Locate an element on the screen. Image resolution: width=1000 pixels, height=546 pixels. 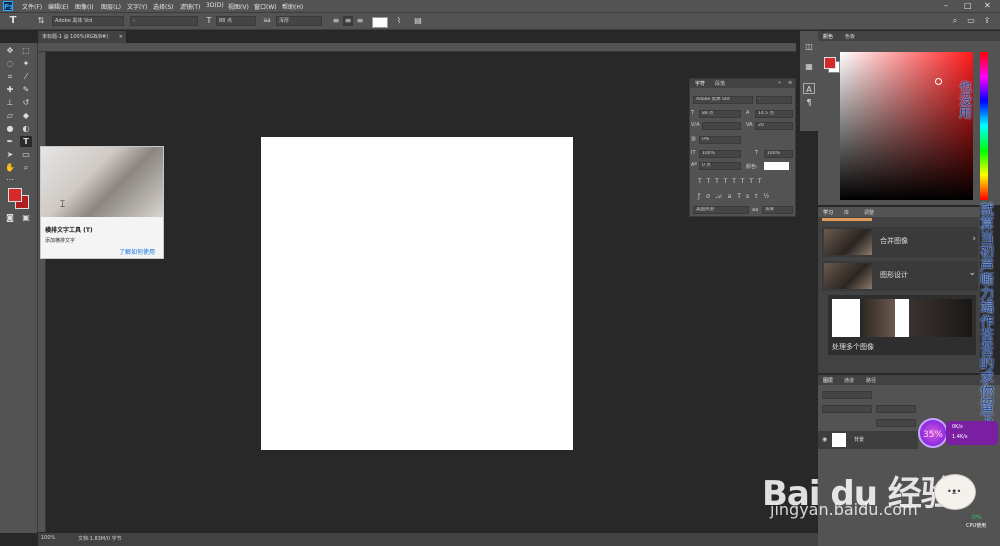
panel-collapse-icon: » is located at coordinates (779, 83).